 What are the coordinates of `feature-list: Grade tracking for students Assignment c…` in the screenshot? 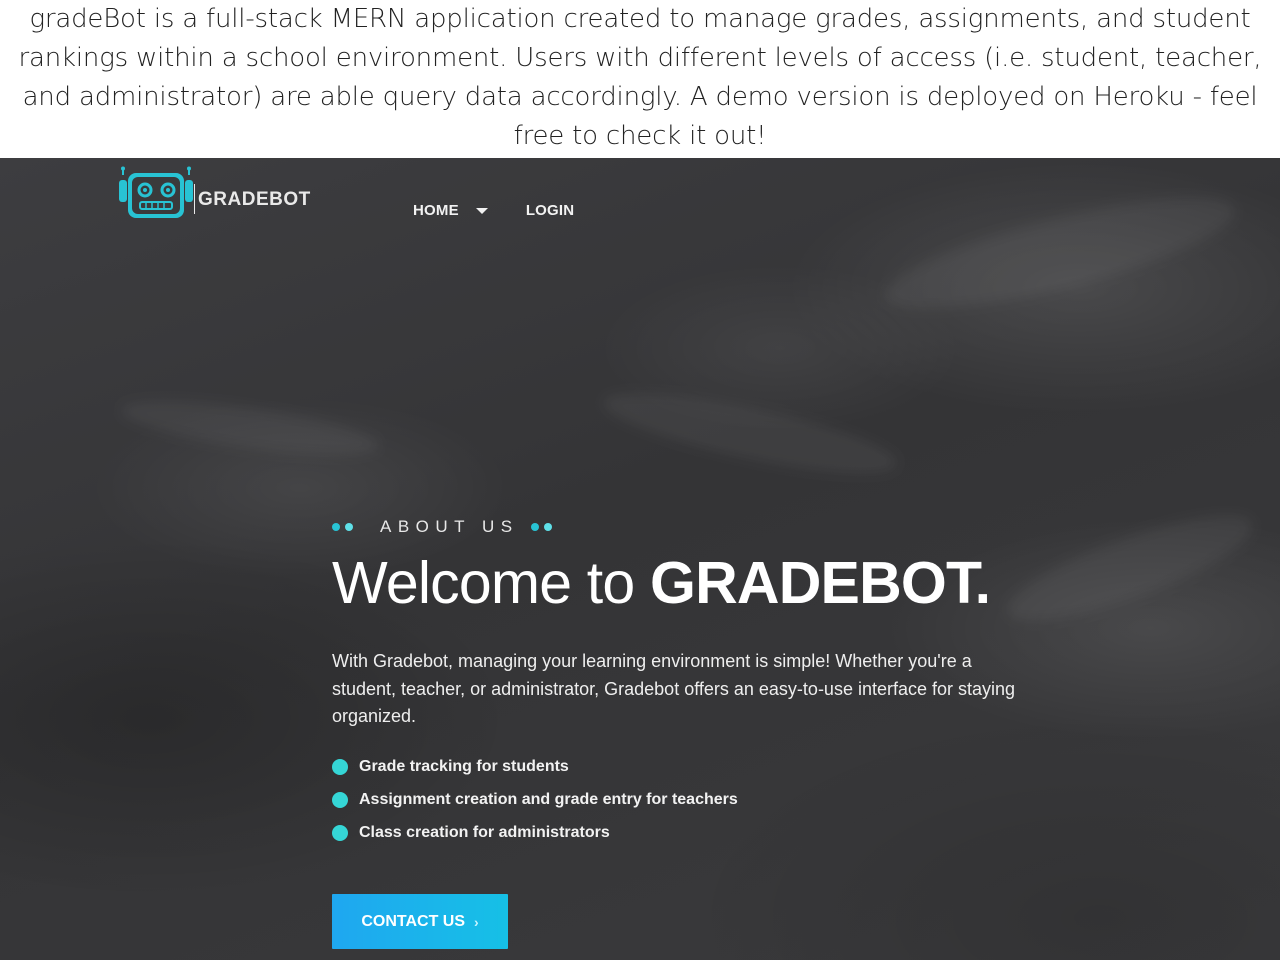 It's located at (692, 800).